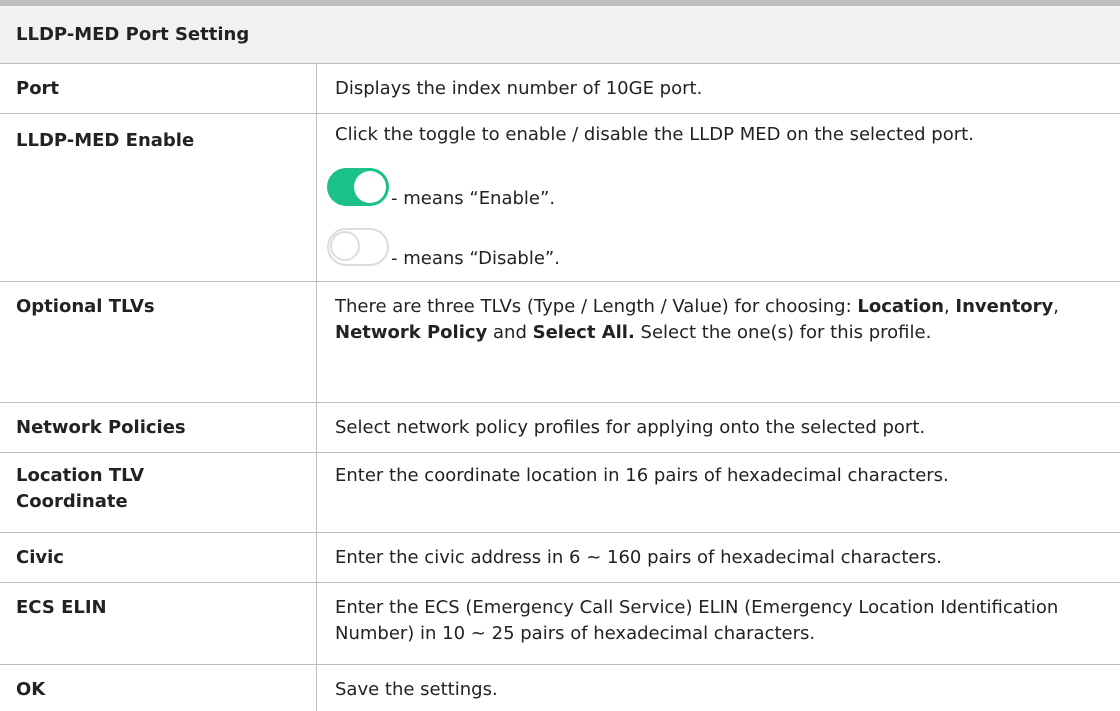 This screenshot has height=711, width=1120. I want to click on toggle-enable-example: - means “Enable”., so click(441, 187).